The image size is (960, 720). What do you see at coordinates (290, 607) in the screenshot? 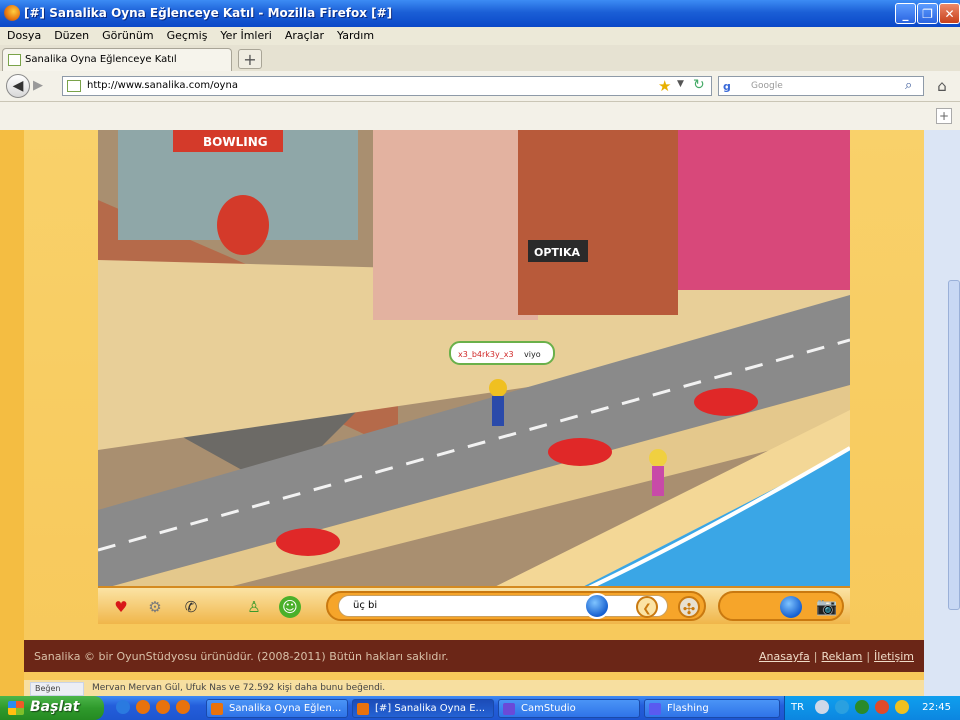
I see `smiley-icon: ☺` at bounding box center [290, 607].